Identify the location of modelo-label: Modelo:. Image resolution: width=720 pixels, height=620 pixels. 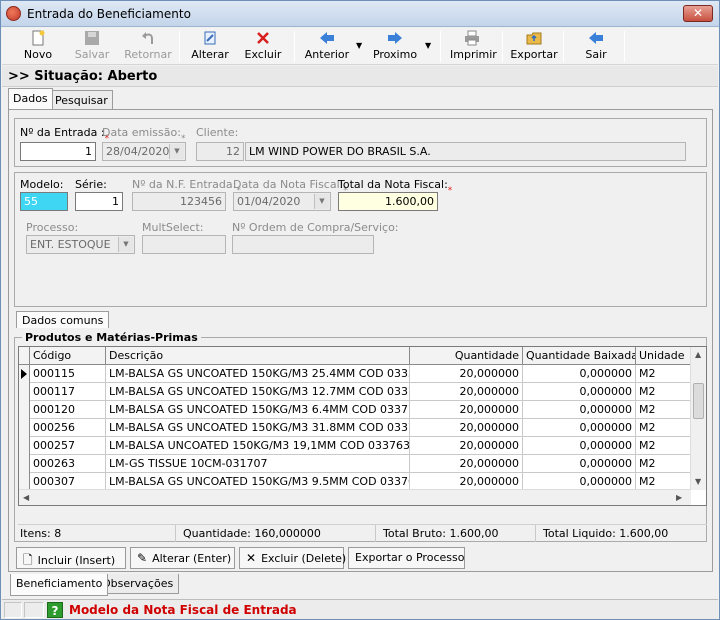
(42, 184).